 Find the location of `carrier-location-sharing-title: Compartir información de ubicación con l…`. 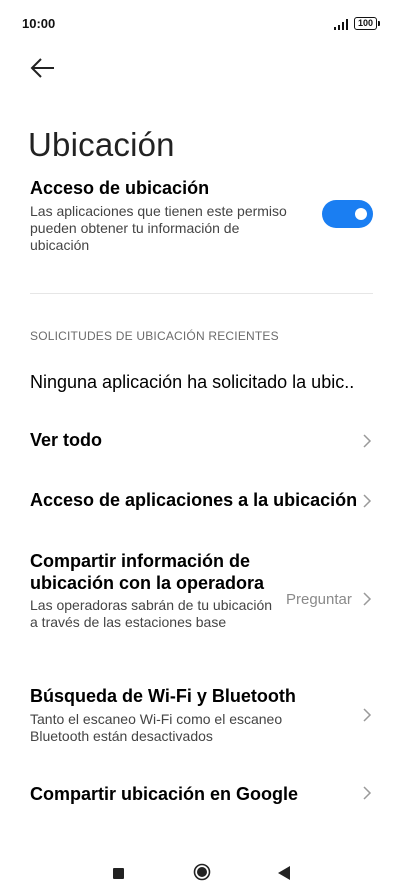

carrier-location-sharing-title: Compartir información de ubicación con l… is located at coordinates (147, 572).